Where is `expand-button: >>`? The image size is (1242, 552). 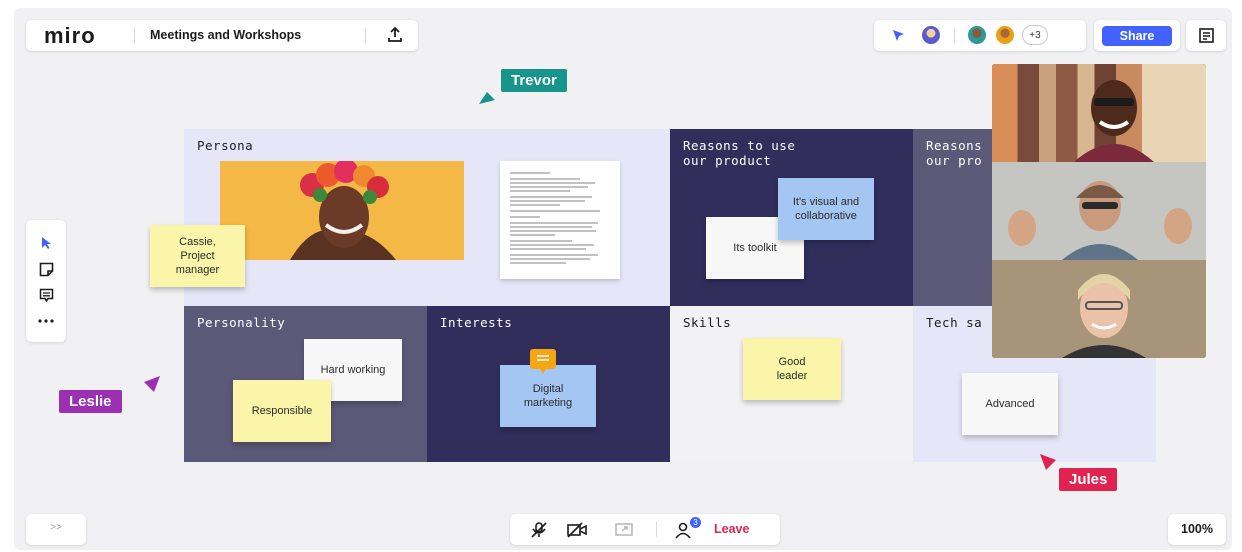 expand-button: >> is located at coordinates (56, 527).